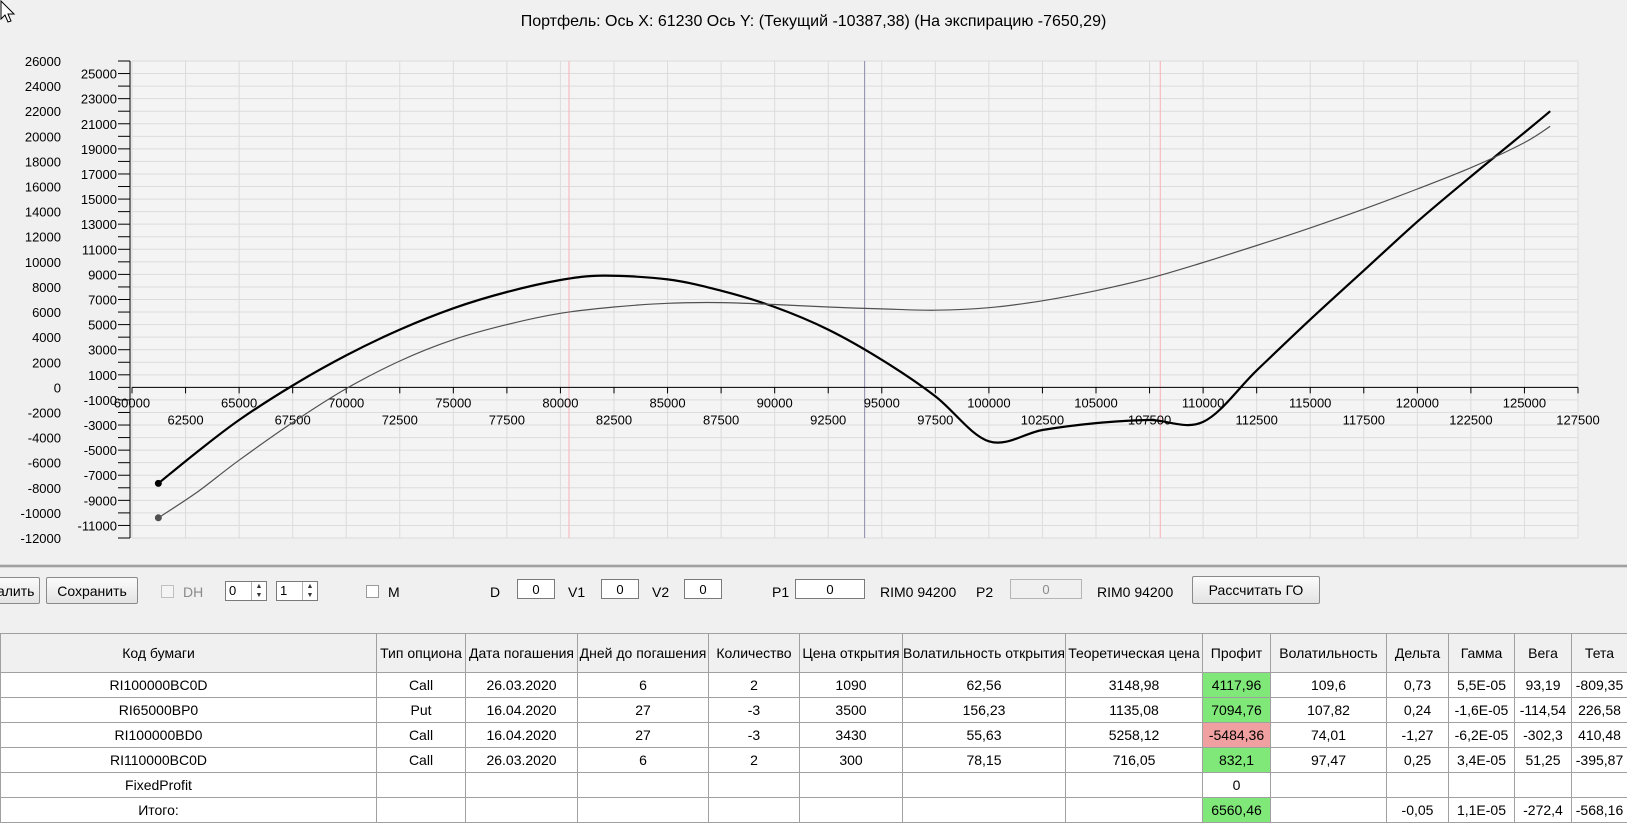  What do you see at coordinates (1236, 653) in the screenshot?
I see `col-header-profit: Профит` at bounding box center [1236, 653].